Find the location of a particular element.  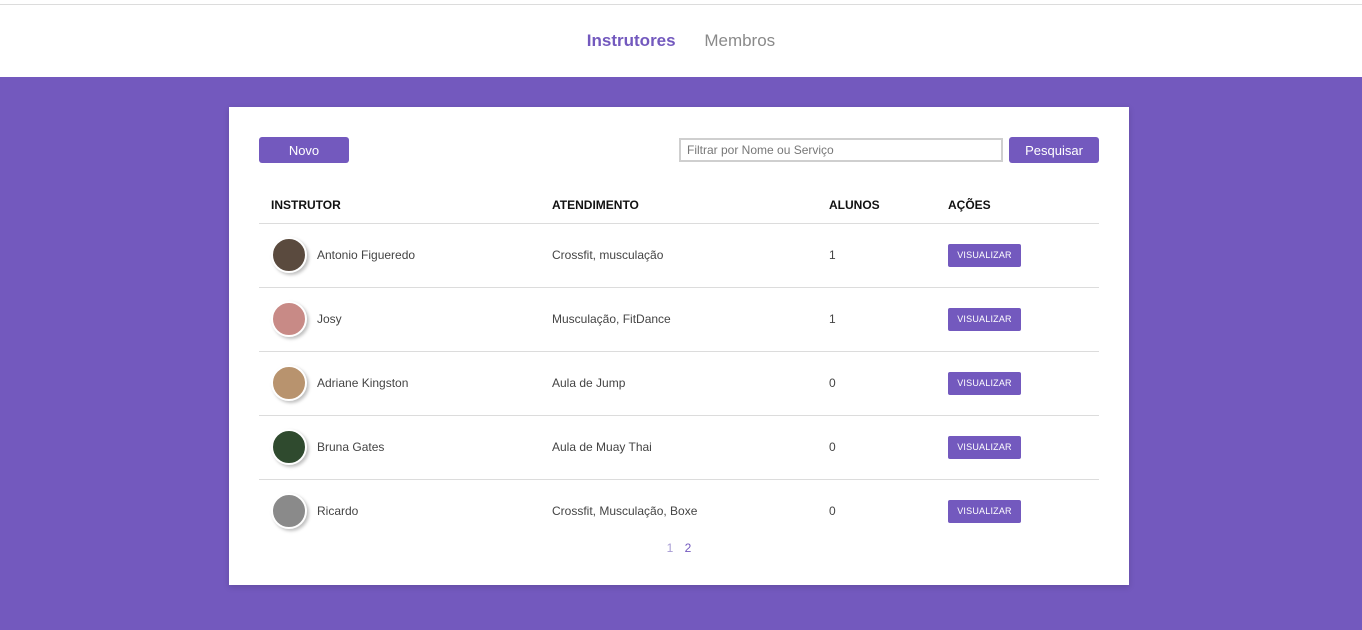

header-instrutor: INSTRUTOR is located at coordinates (399, 205).